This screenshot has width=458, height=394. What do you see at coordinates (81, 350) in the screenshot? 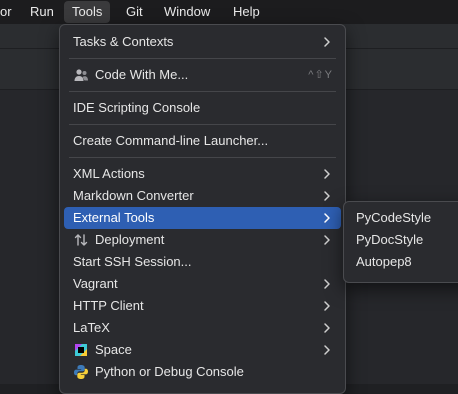
I see `space-logo-icon` at bounding box center [81, 350].